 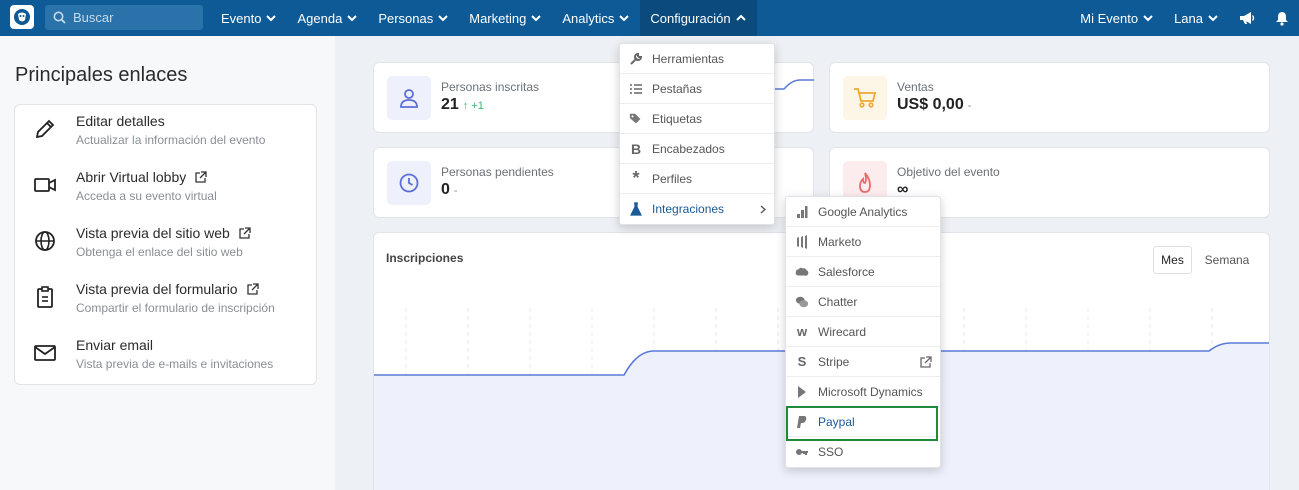 I want to click on clock-icon, so click(x=409, y=183).